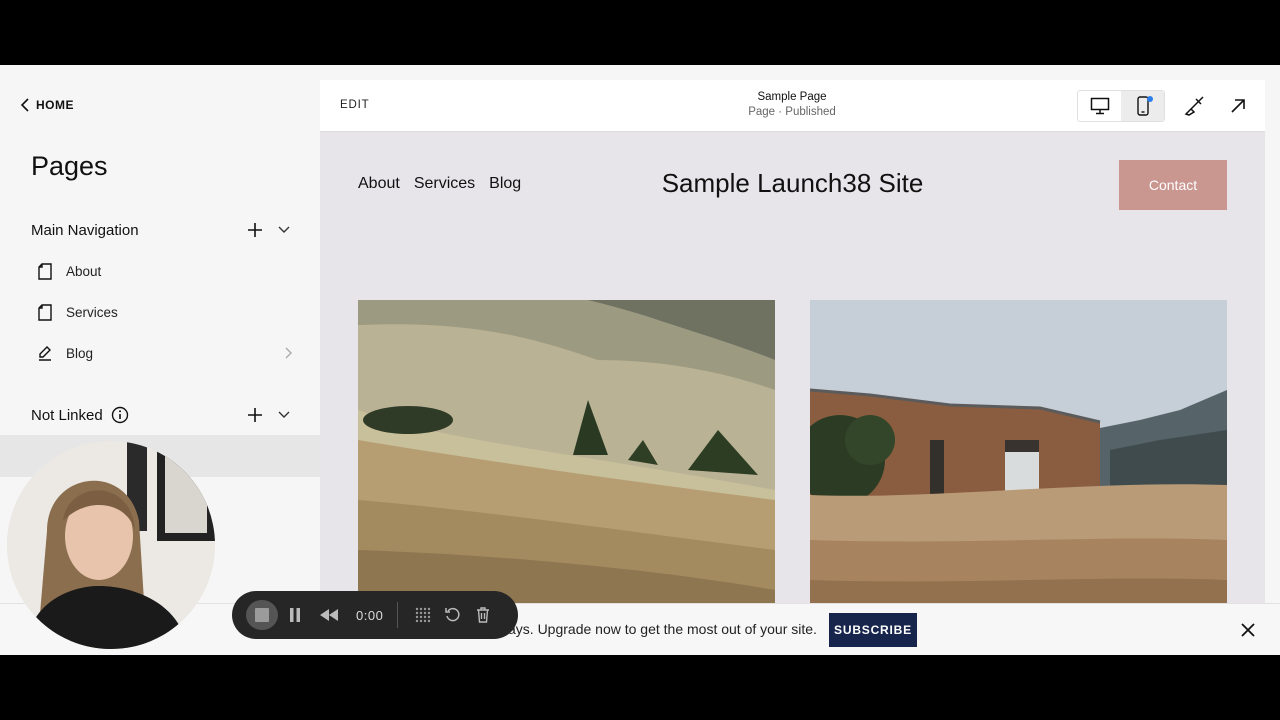  What do you see at coordinates (164, 312) in the screenshot?
I see `sidebar-item-services: Services` at bounding box center [164, 312].